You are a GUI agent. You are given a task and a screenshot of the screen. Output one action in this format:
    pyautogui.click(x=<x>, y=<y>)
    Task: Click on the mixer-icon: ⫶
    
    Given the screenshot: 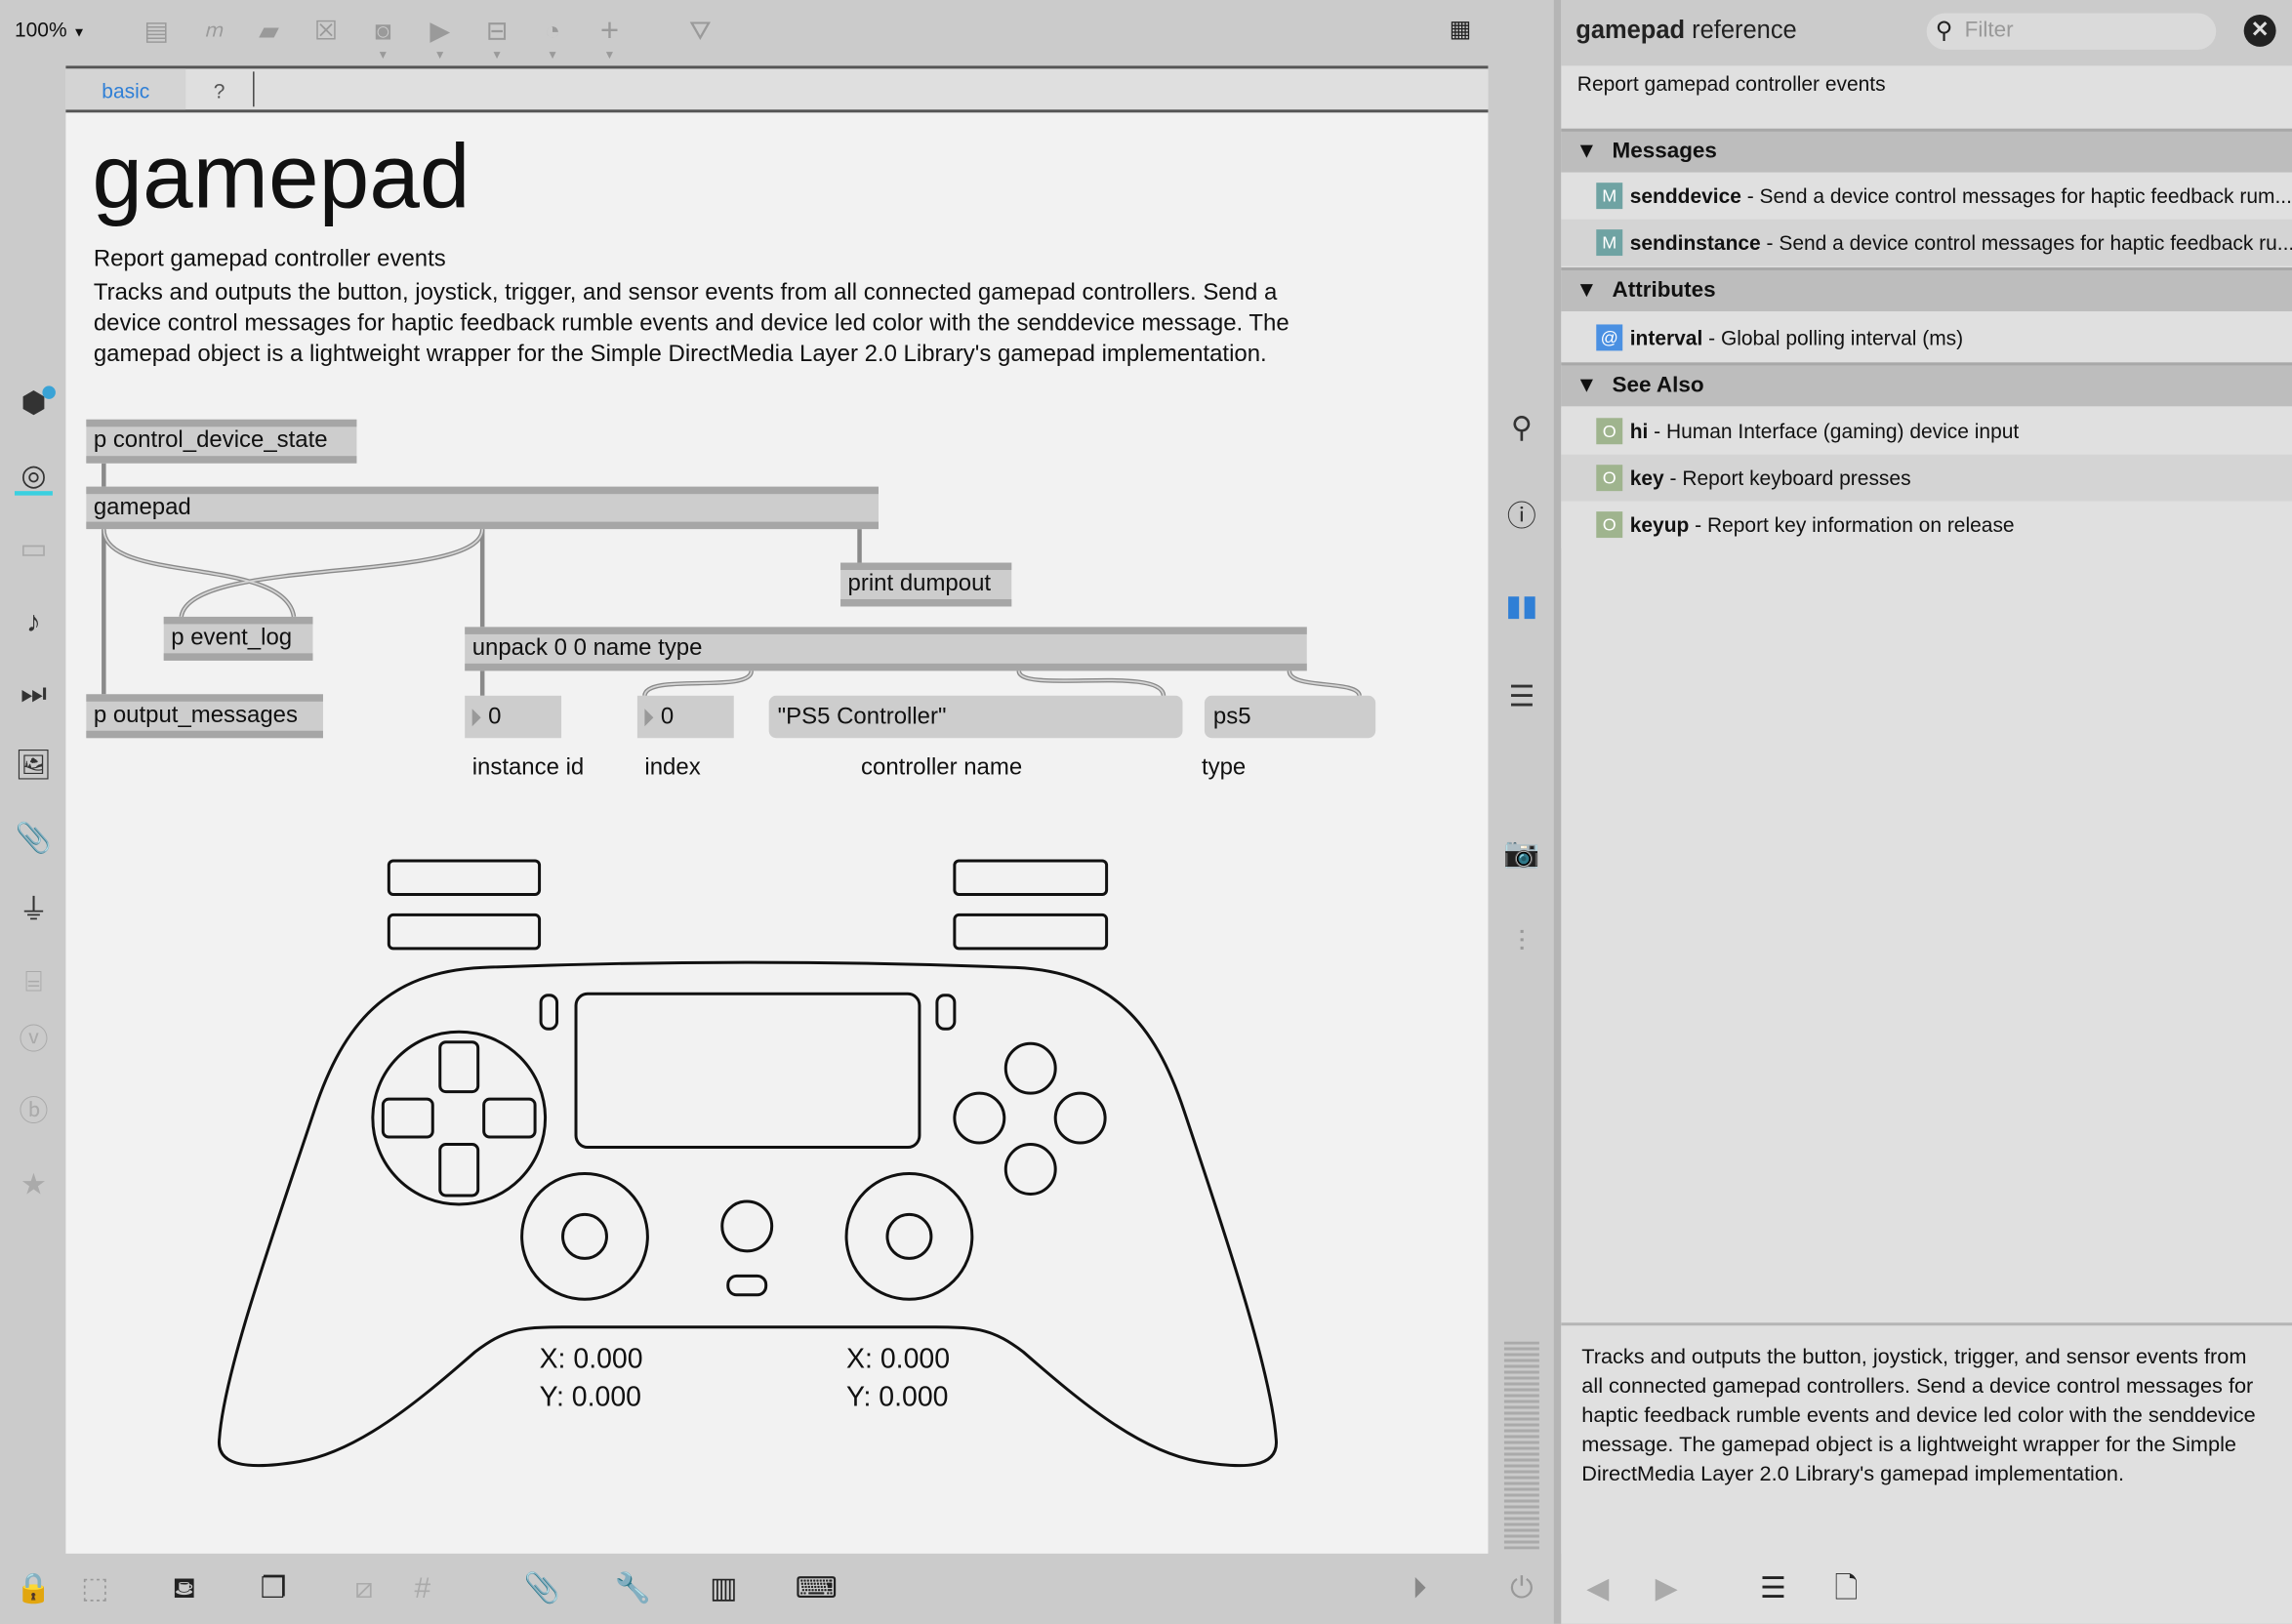 What is the action you would take?
    pyautogui.click(x=1521, y=942)
    